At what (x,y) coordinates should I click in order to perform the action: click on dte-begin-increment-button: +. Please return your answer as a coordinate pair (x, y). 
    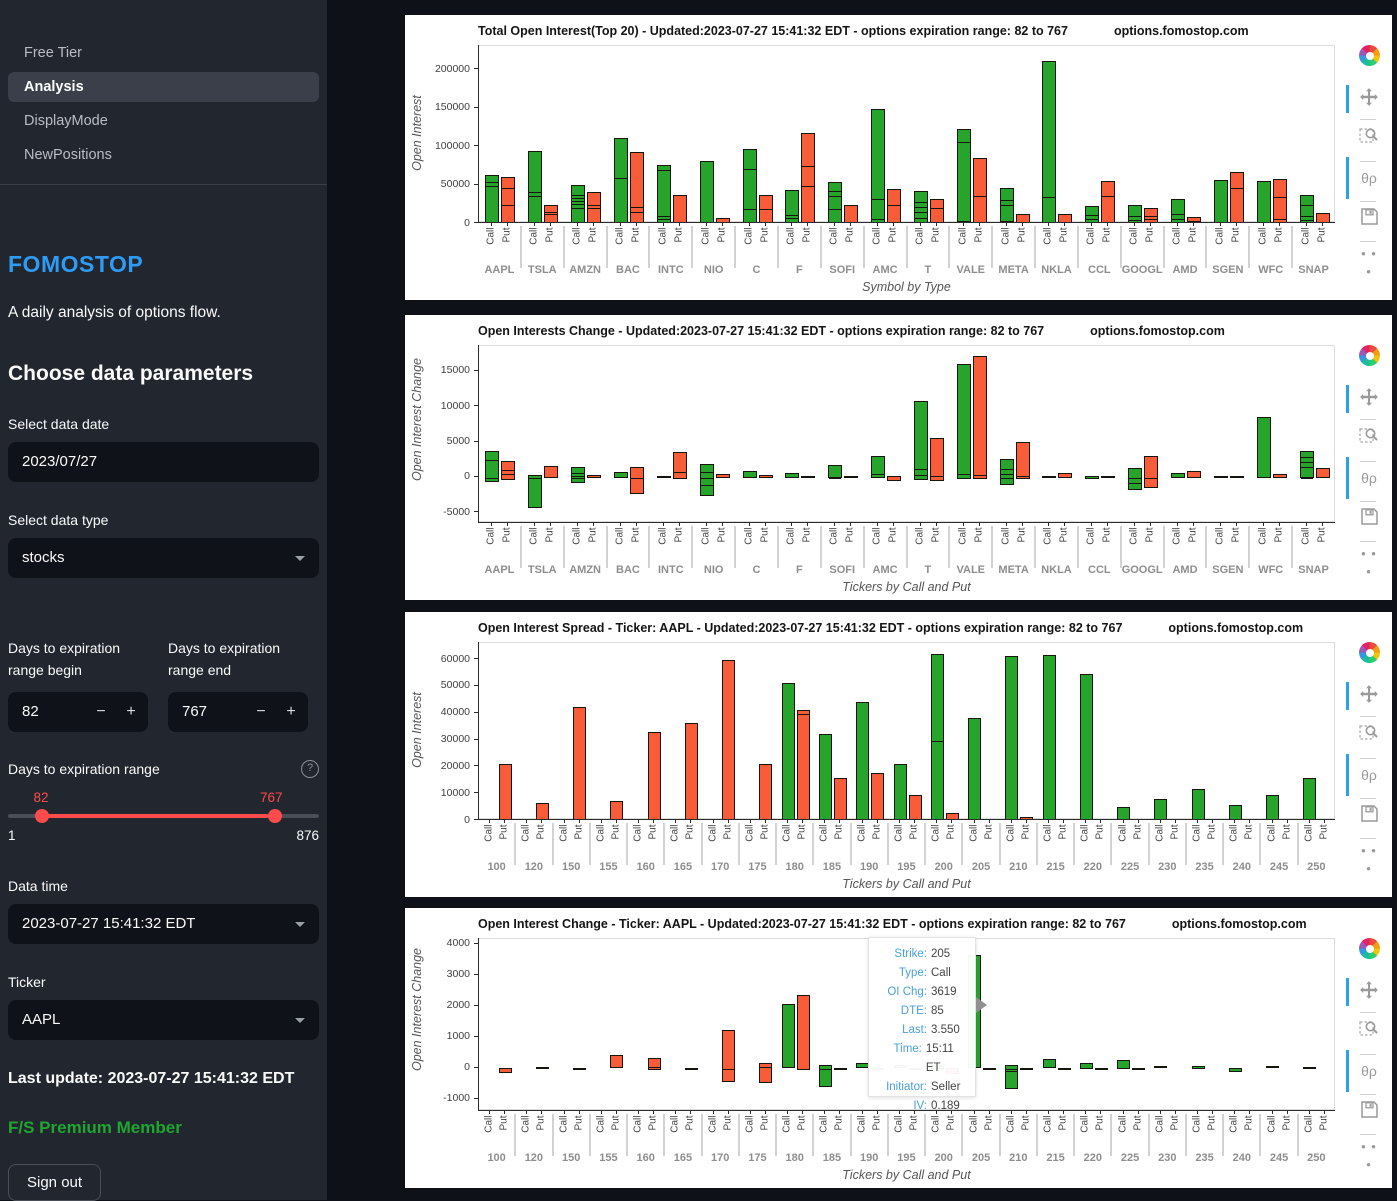
    Looking at the image, I should click on (131, 712).